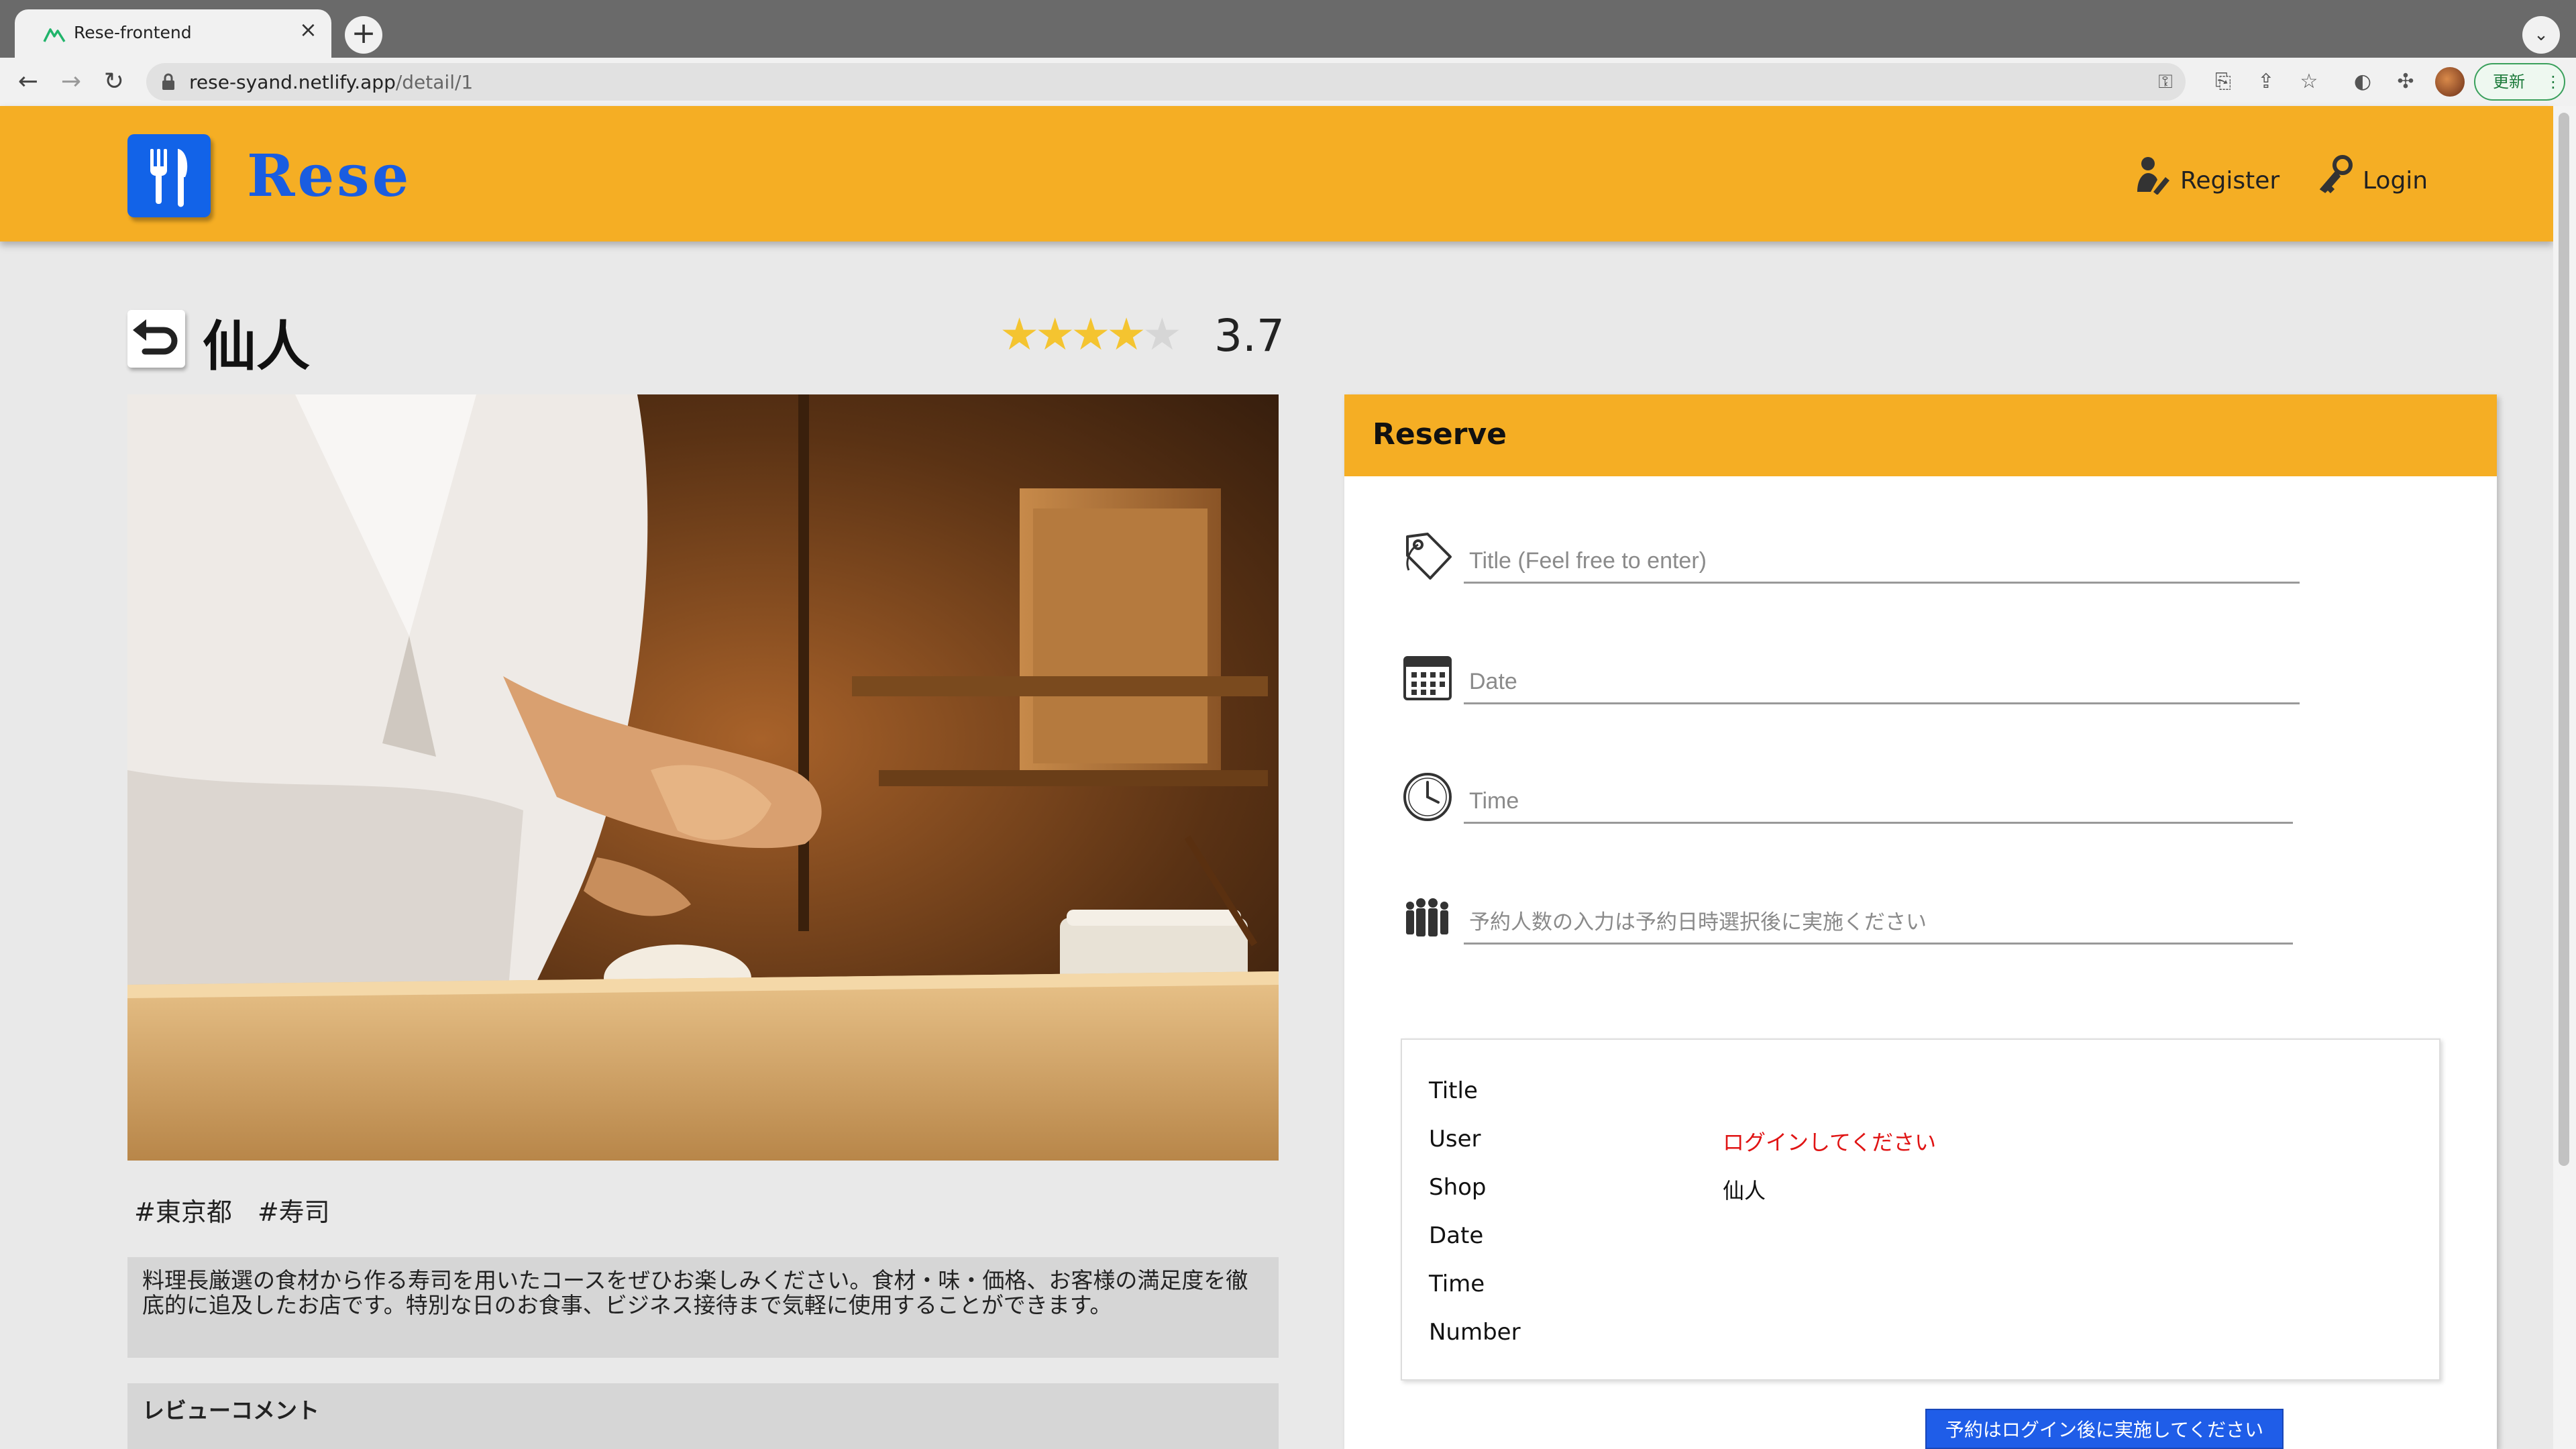 The image size is (2576, 1449). What do you see at coordinates (1453, 1090) in the screenshot?
I see `summary-title-label: Title` at bounding box center [1453, 1090].